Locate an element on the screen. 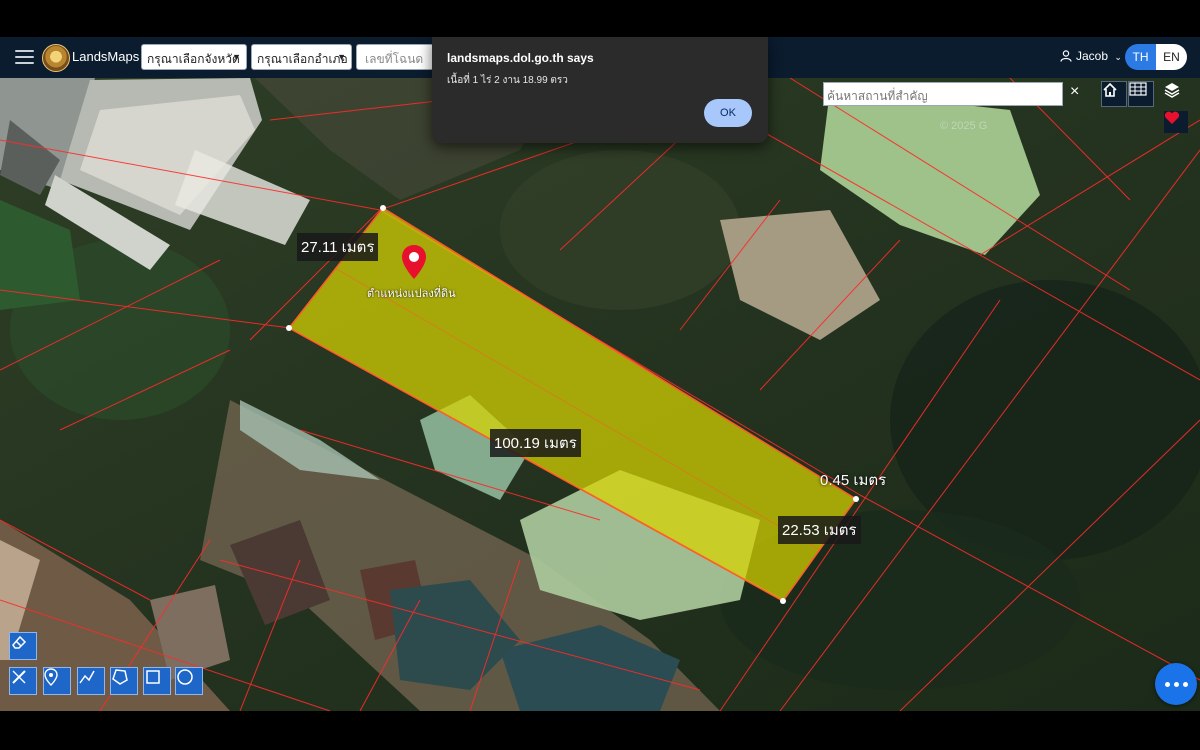 The image size is (1200, 750). layers-button is located at coordinates (1176, 94).